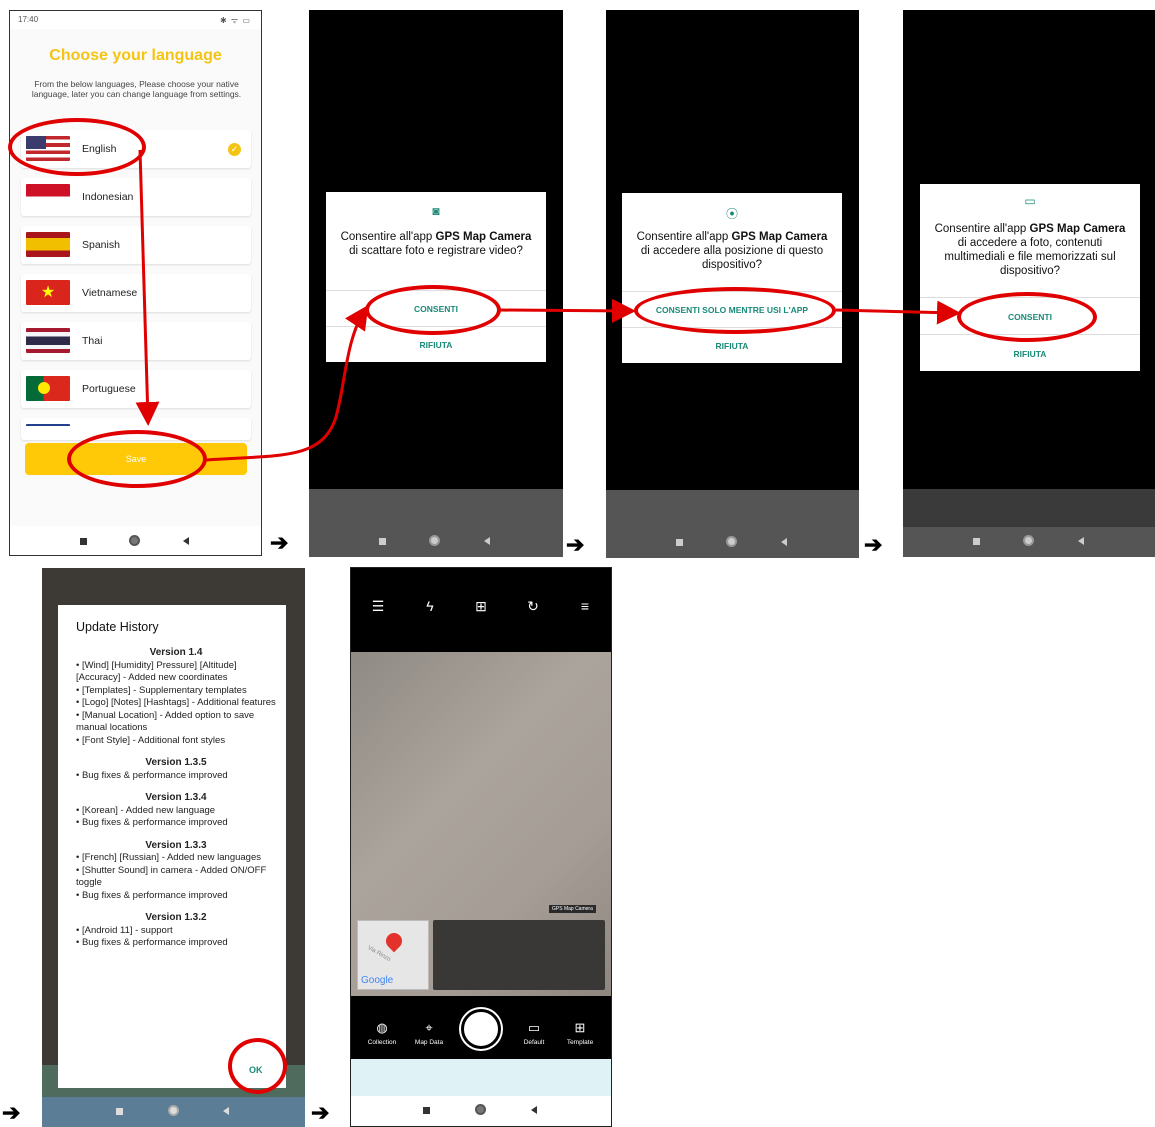 The height and width of the screenshot is (1127, 1155). I want to click on default-folder-button: ▭ Default, so click(534, 1033).